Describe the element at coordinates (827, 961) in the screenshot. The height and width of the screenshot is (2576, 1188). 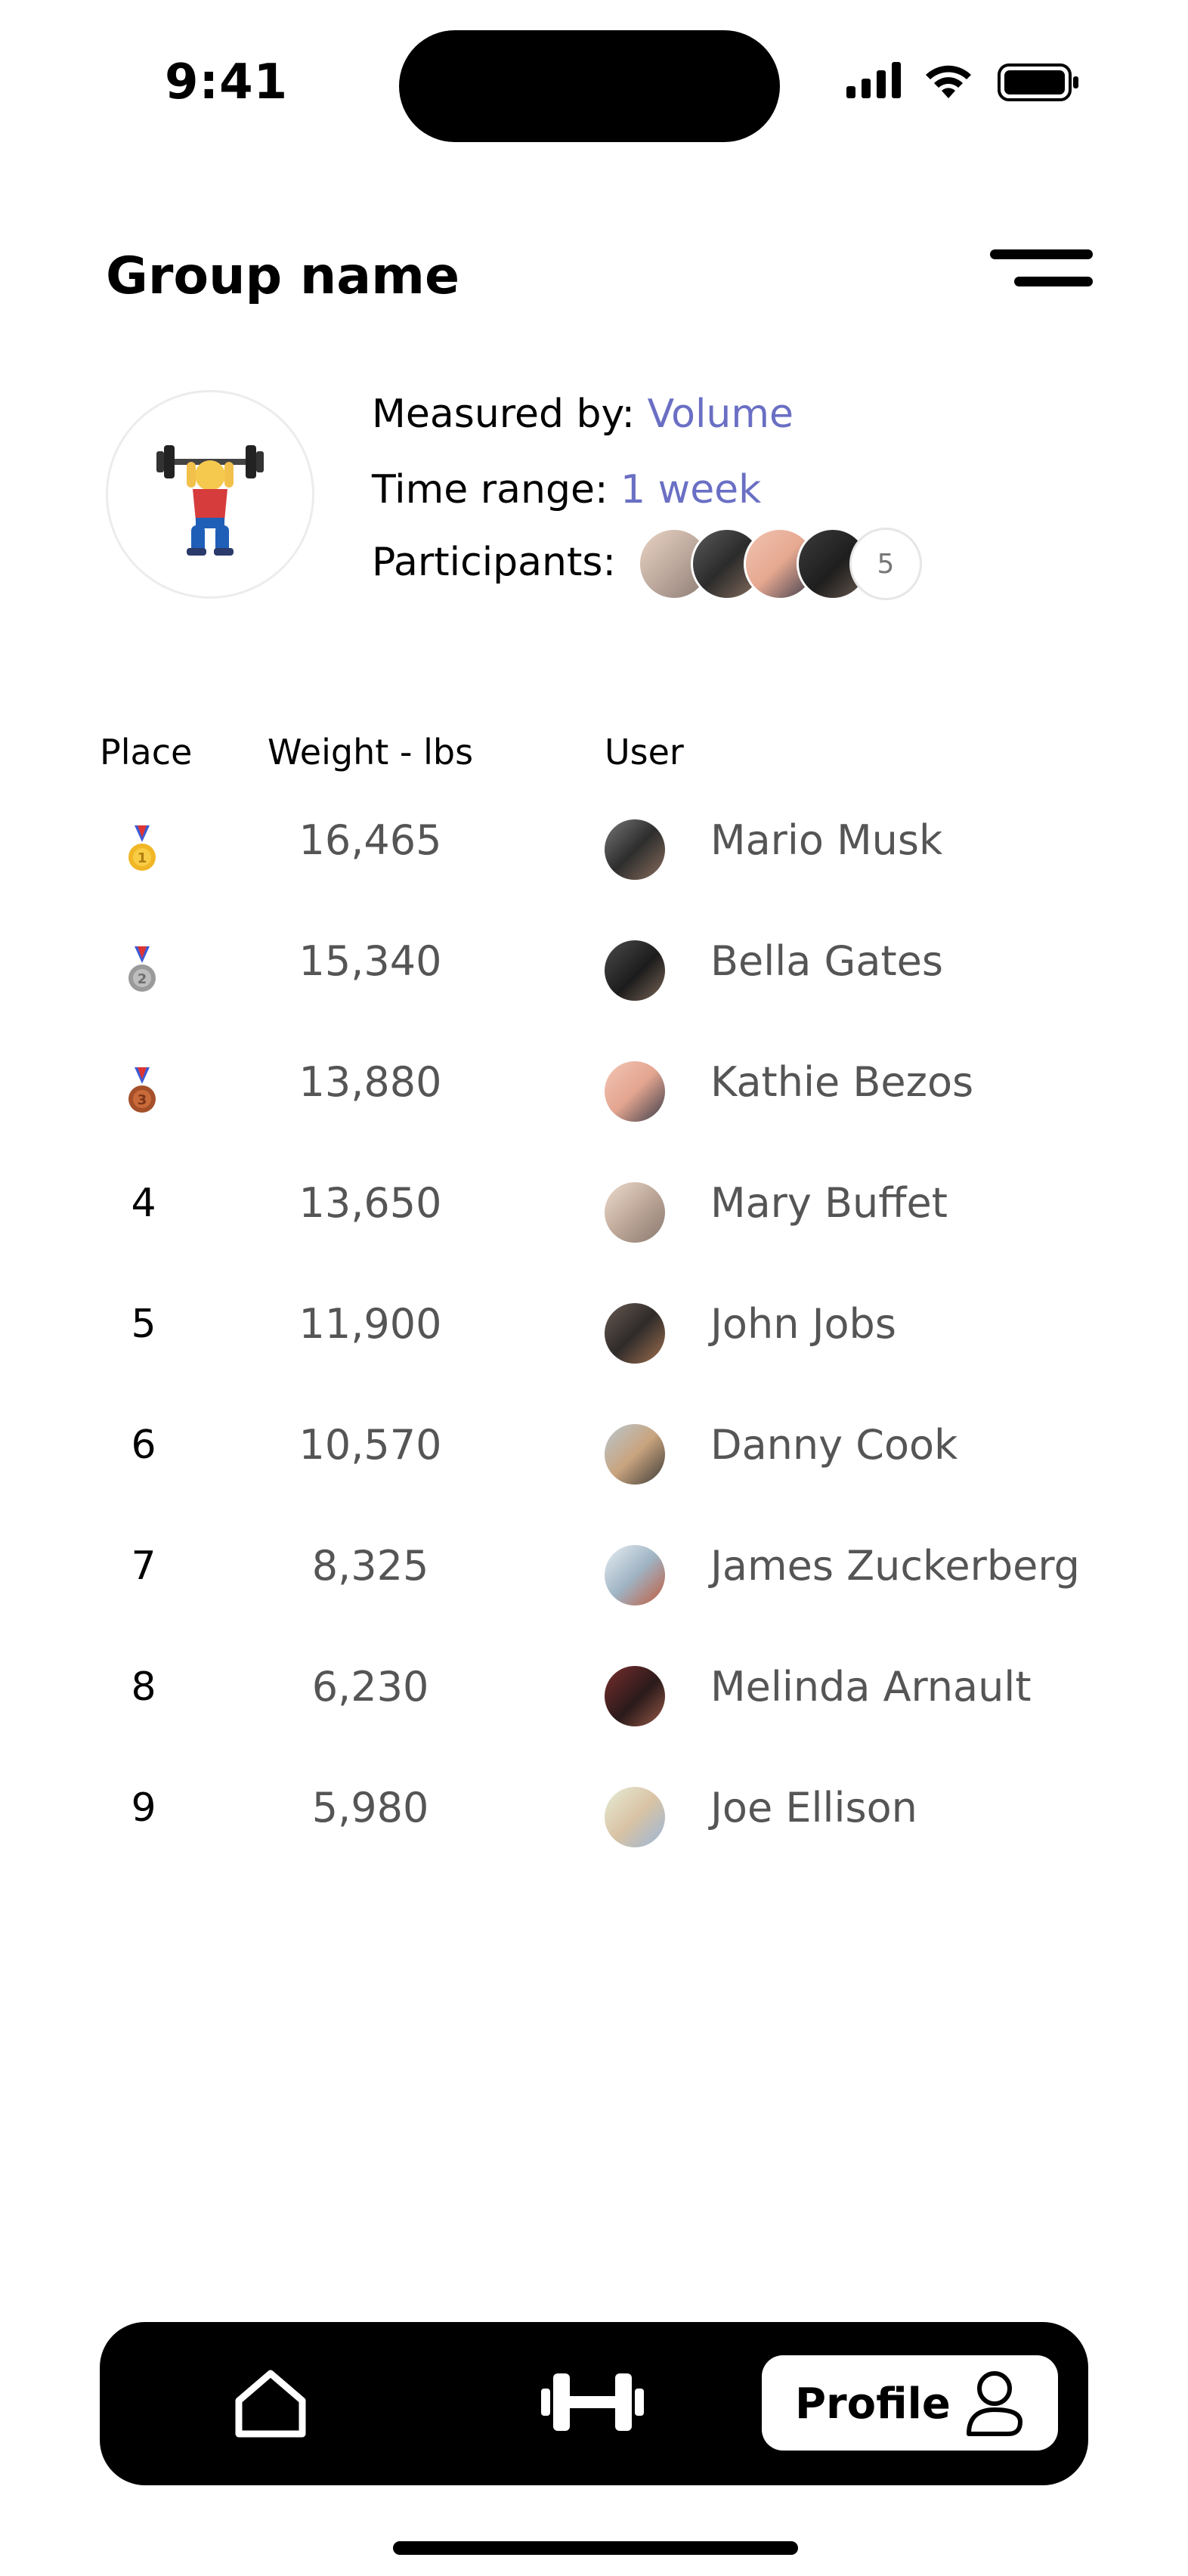
I see `row-user-name: Bella Gates` at that location.